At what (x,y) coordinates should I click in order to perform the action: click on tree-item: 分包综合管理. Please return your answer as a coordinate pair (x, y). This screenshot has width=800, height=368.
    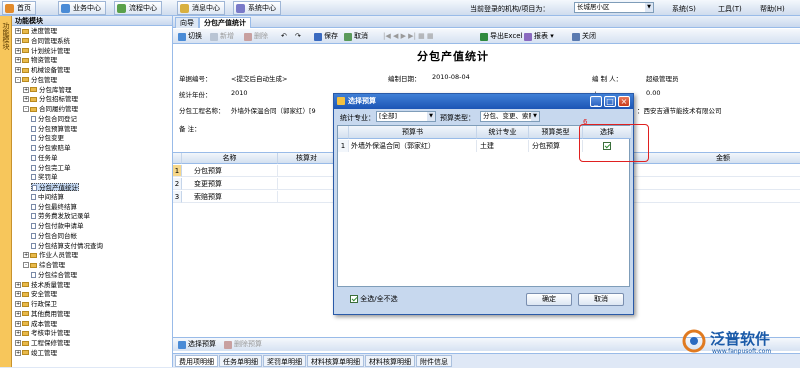
    Looking at the image, I should click on (54, 275).